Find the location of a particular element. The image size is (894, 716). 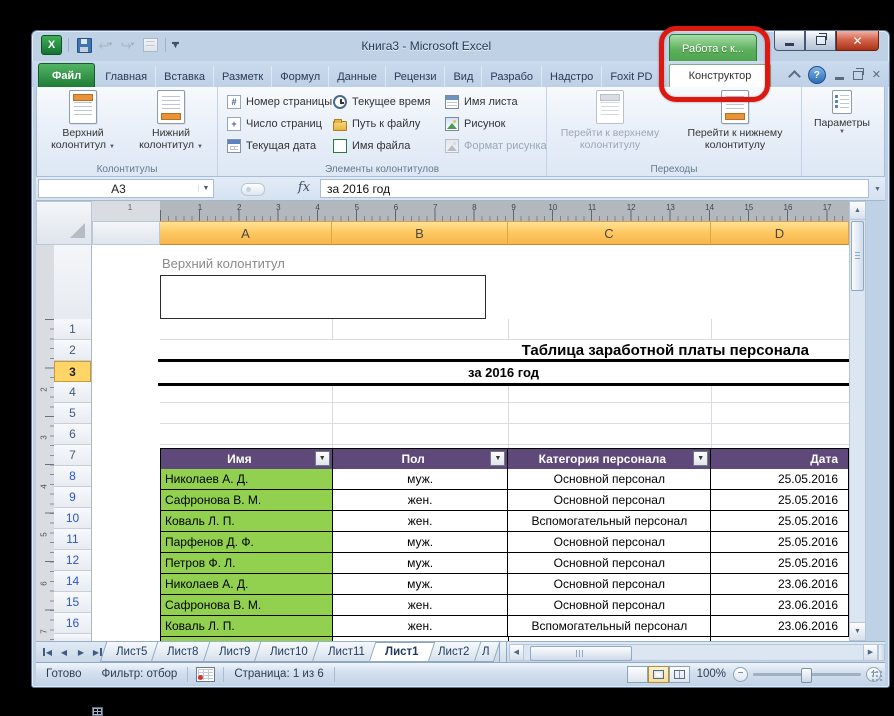

текущая-дата-button: Текущая дата is located at coordinates (274, 146).